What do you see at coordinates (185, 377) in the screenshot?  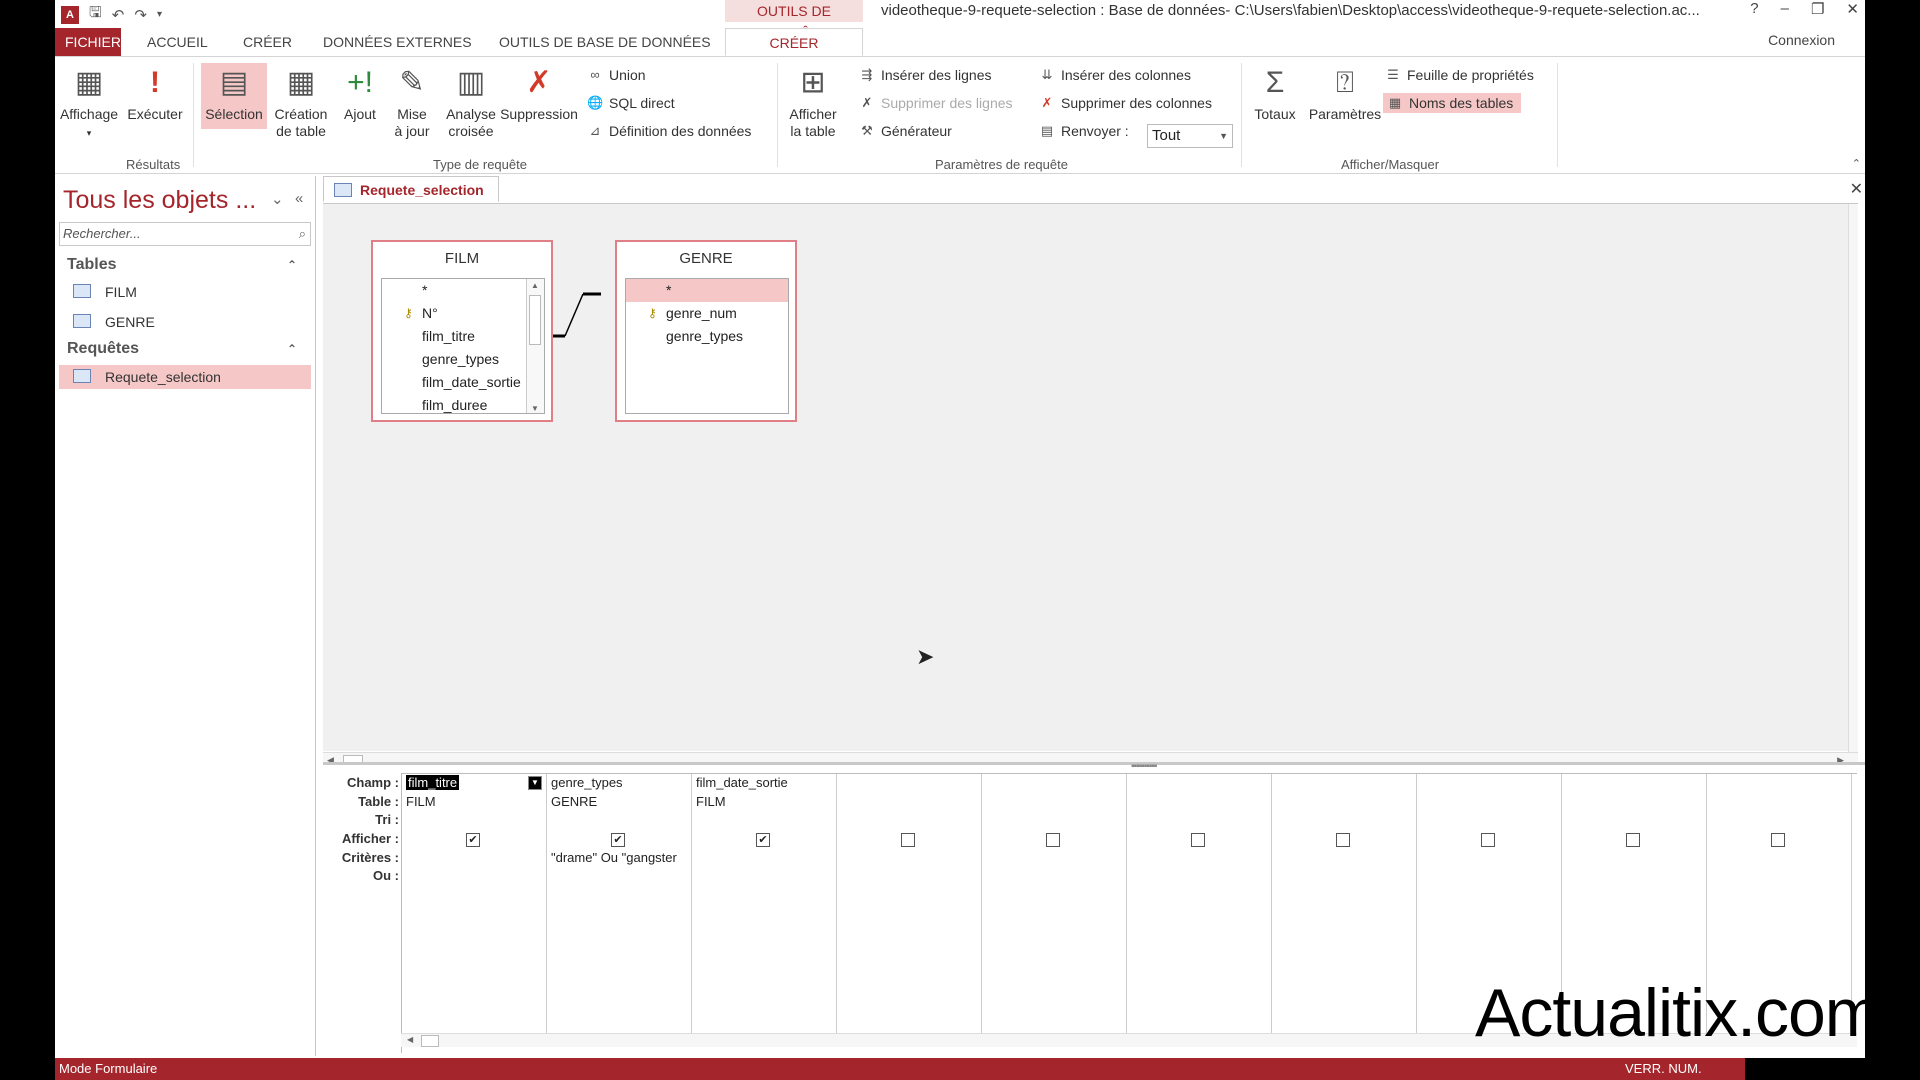 I see `nav-item-query-selection: Requete_selection` at bounding box center [185, 377].